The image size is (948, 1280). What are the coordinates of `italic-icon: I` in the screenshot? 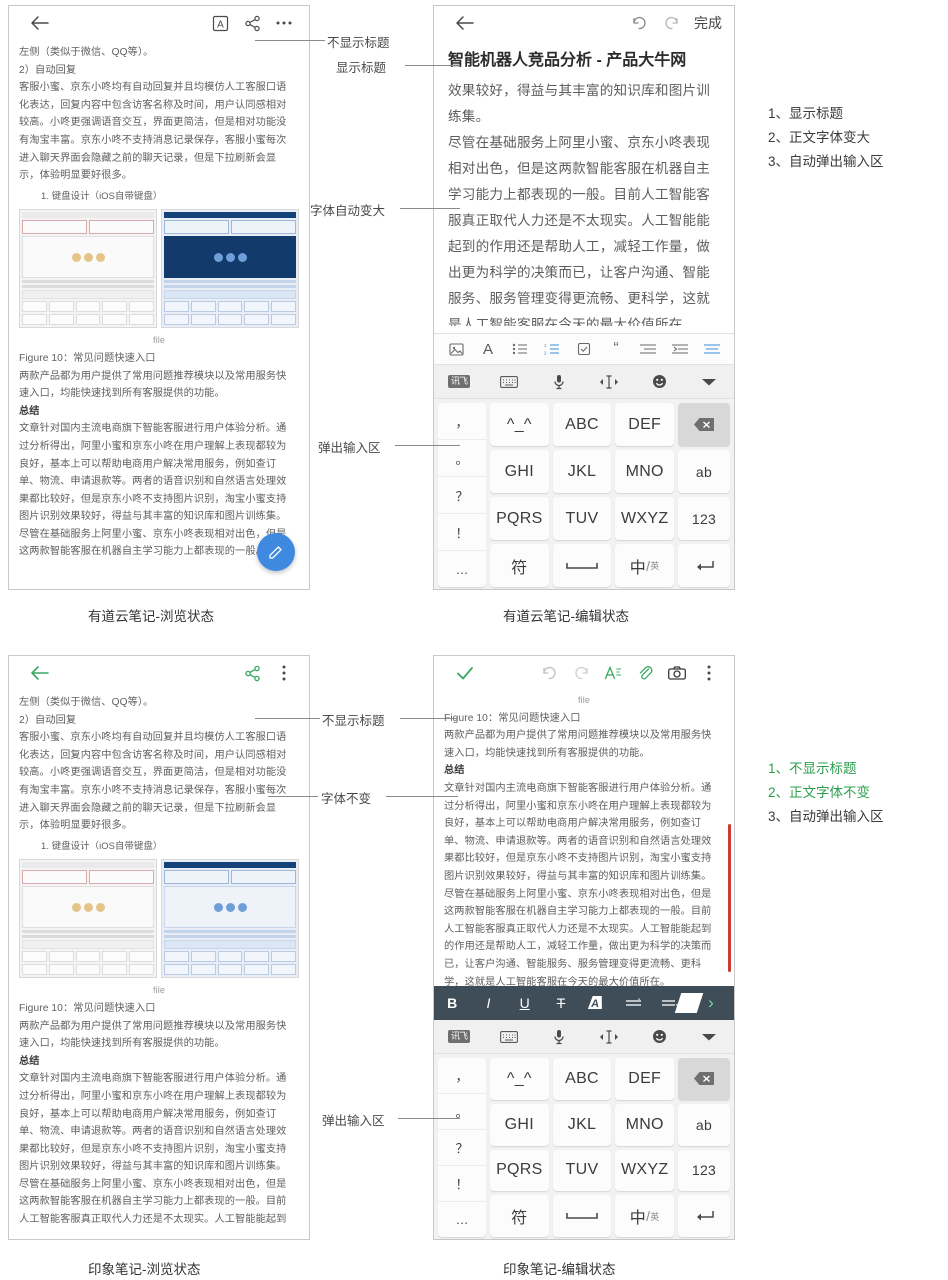 It's located at (488, 1003).